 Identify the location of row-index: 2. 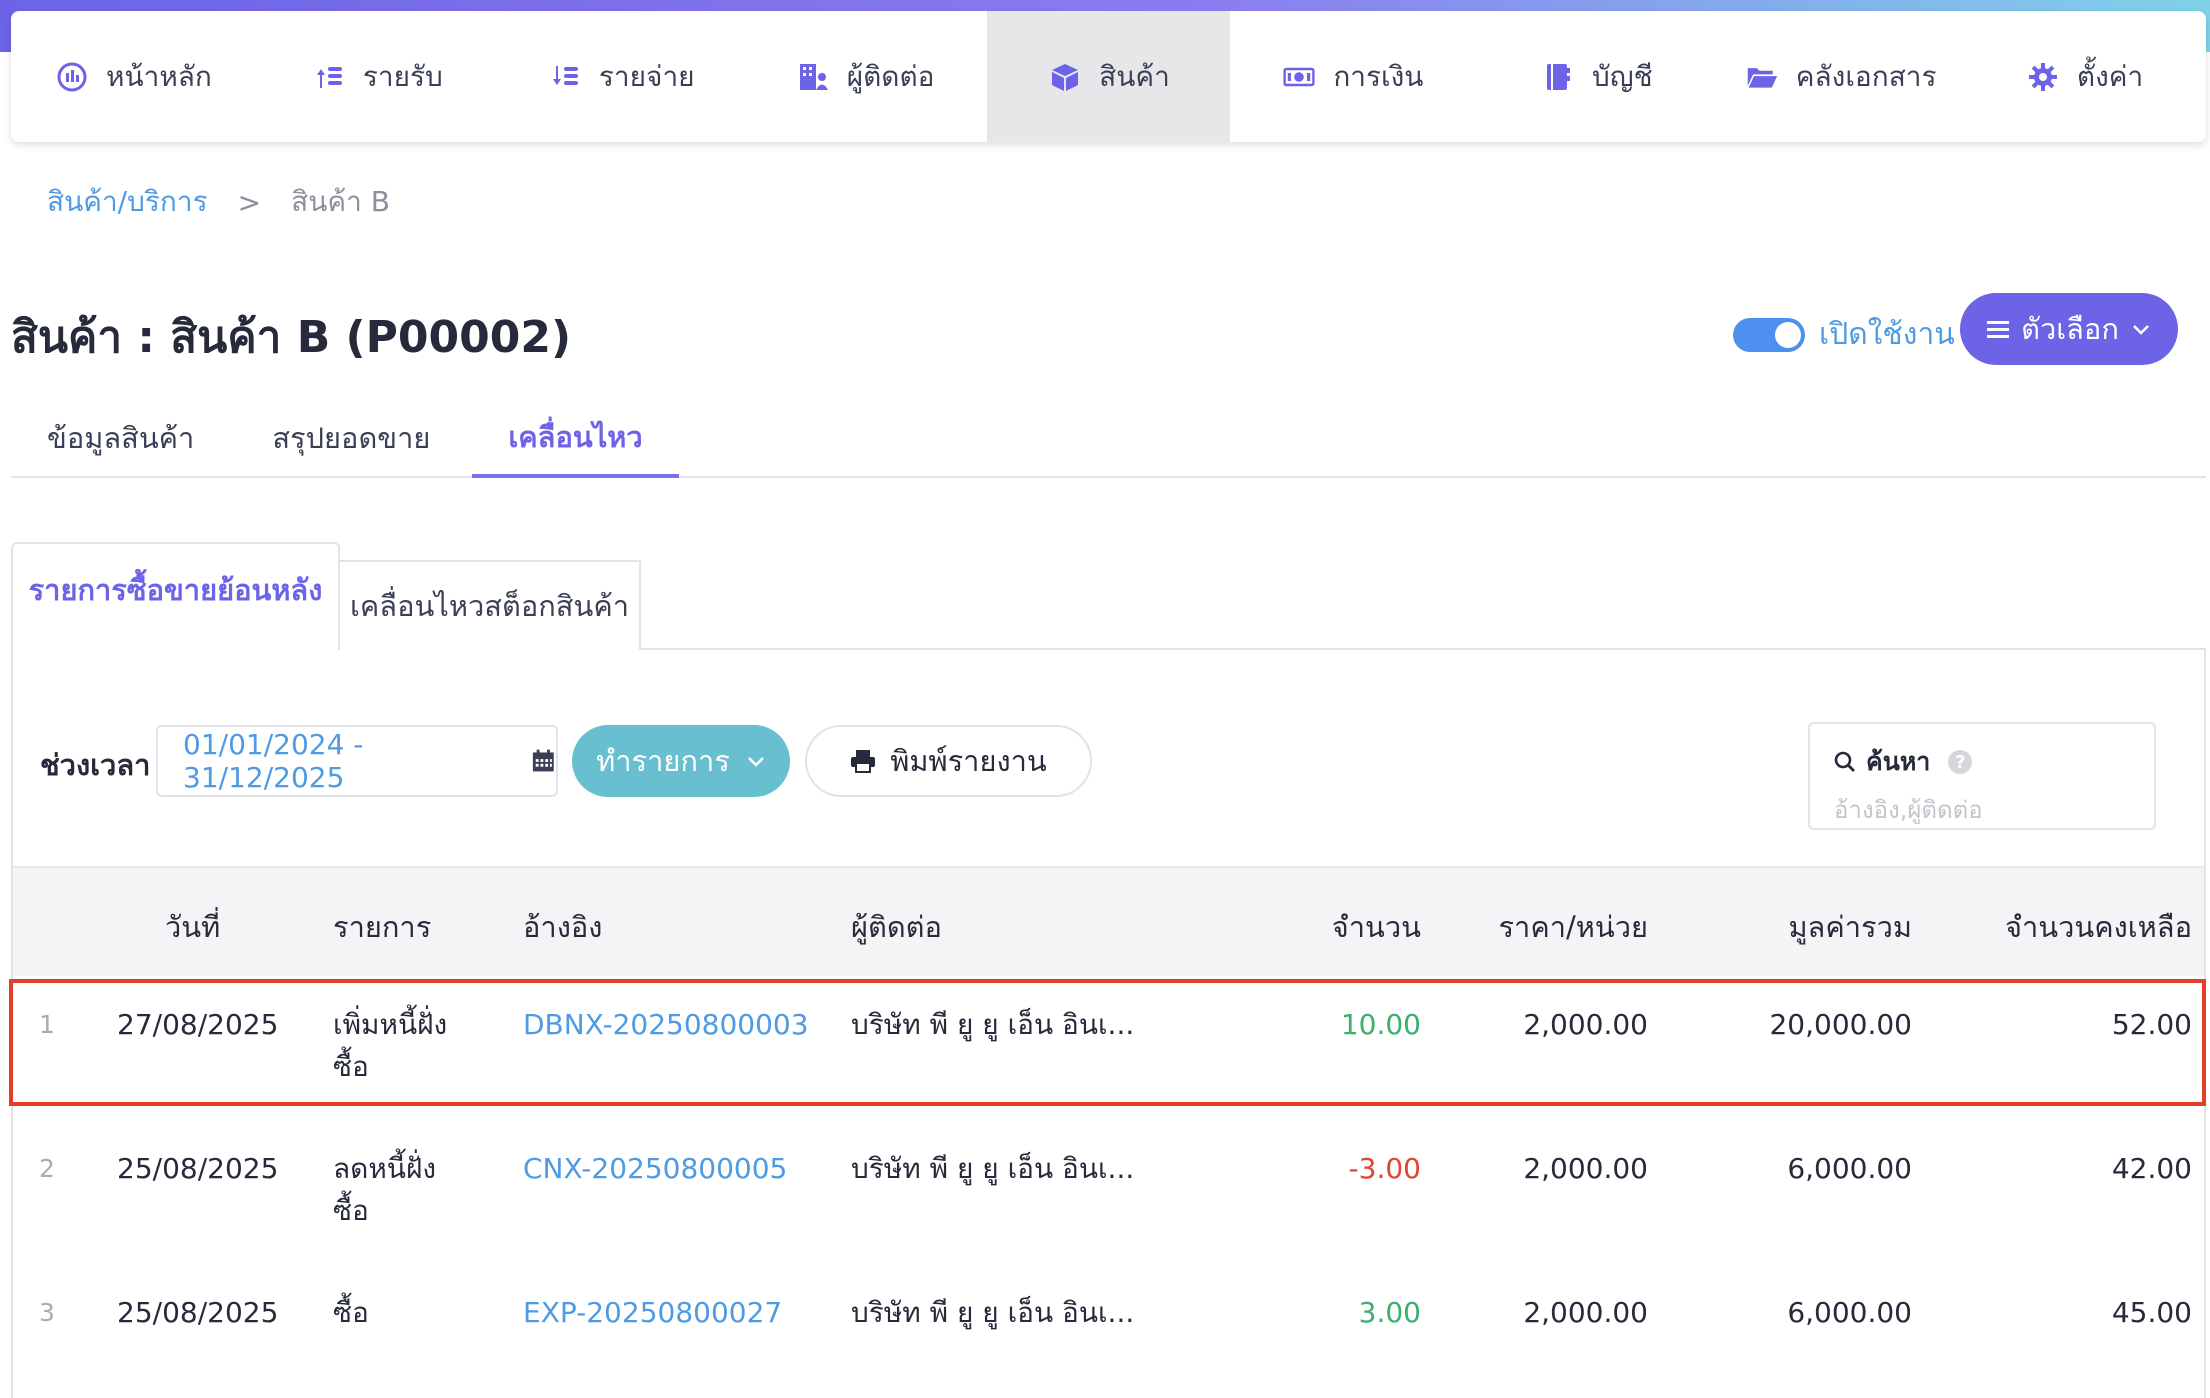
(47, 1168).